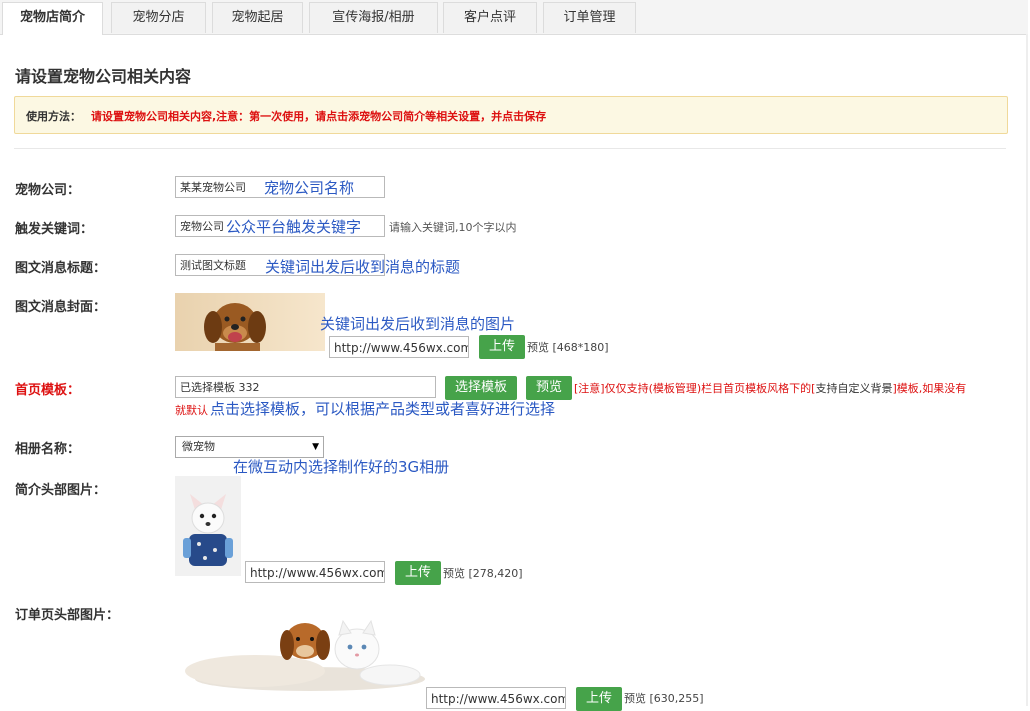 The width and height of the screenshot is (1030, 711). I want to click on album-select: 微宠物 ▼, so click(249, 447).